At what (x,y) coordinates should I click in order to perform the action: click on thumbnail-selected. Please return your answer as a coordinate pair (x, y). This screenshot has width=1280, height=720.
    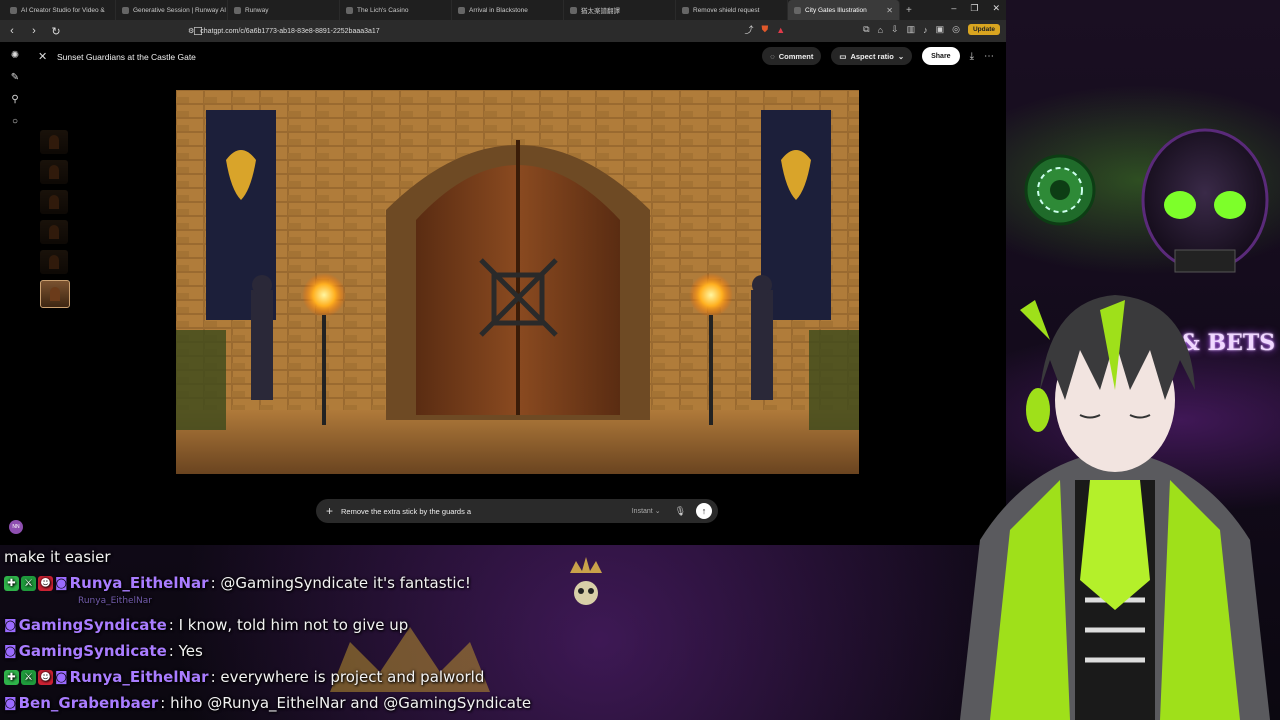
    Looking at the image, I should click on (55, 294).